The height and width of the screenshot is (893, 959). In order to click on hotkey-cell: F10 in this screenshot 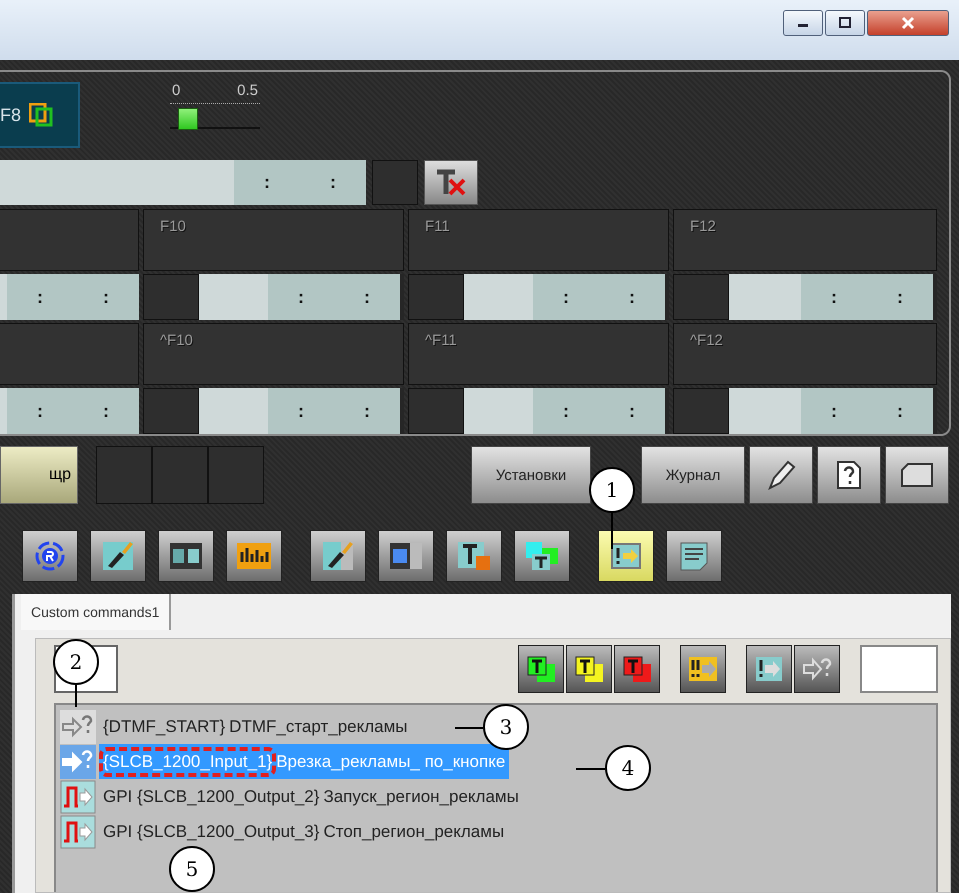, I will do `click(273, 240)`.